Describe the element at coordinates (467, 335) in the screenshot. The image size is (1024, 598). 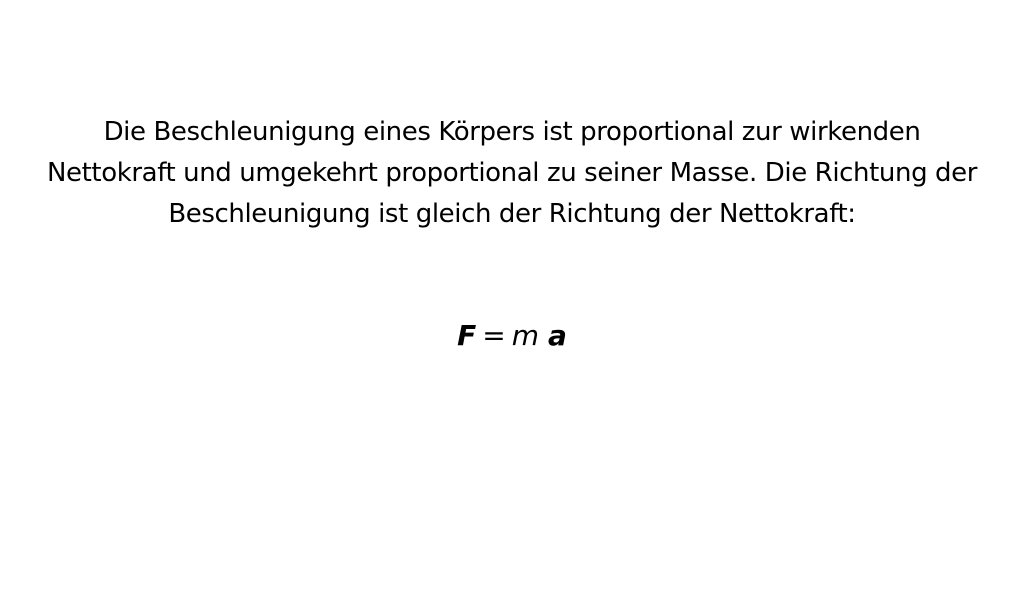
I see `formula-force: F` at that location.